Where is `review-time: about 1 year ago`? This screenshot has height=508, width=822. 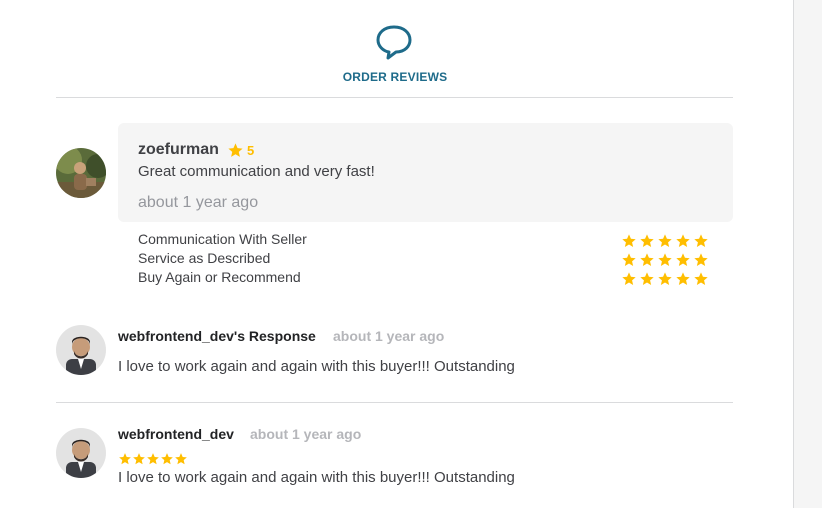
review-time: about 1 year ago is located at coordinates (198, 202).